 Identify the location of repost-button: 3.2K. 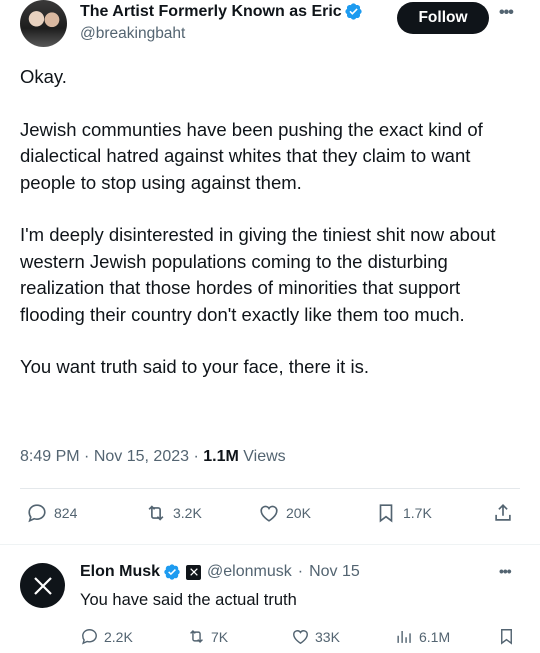
(173, 513).